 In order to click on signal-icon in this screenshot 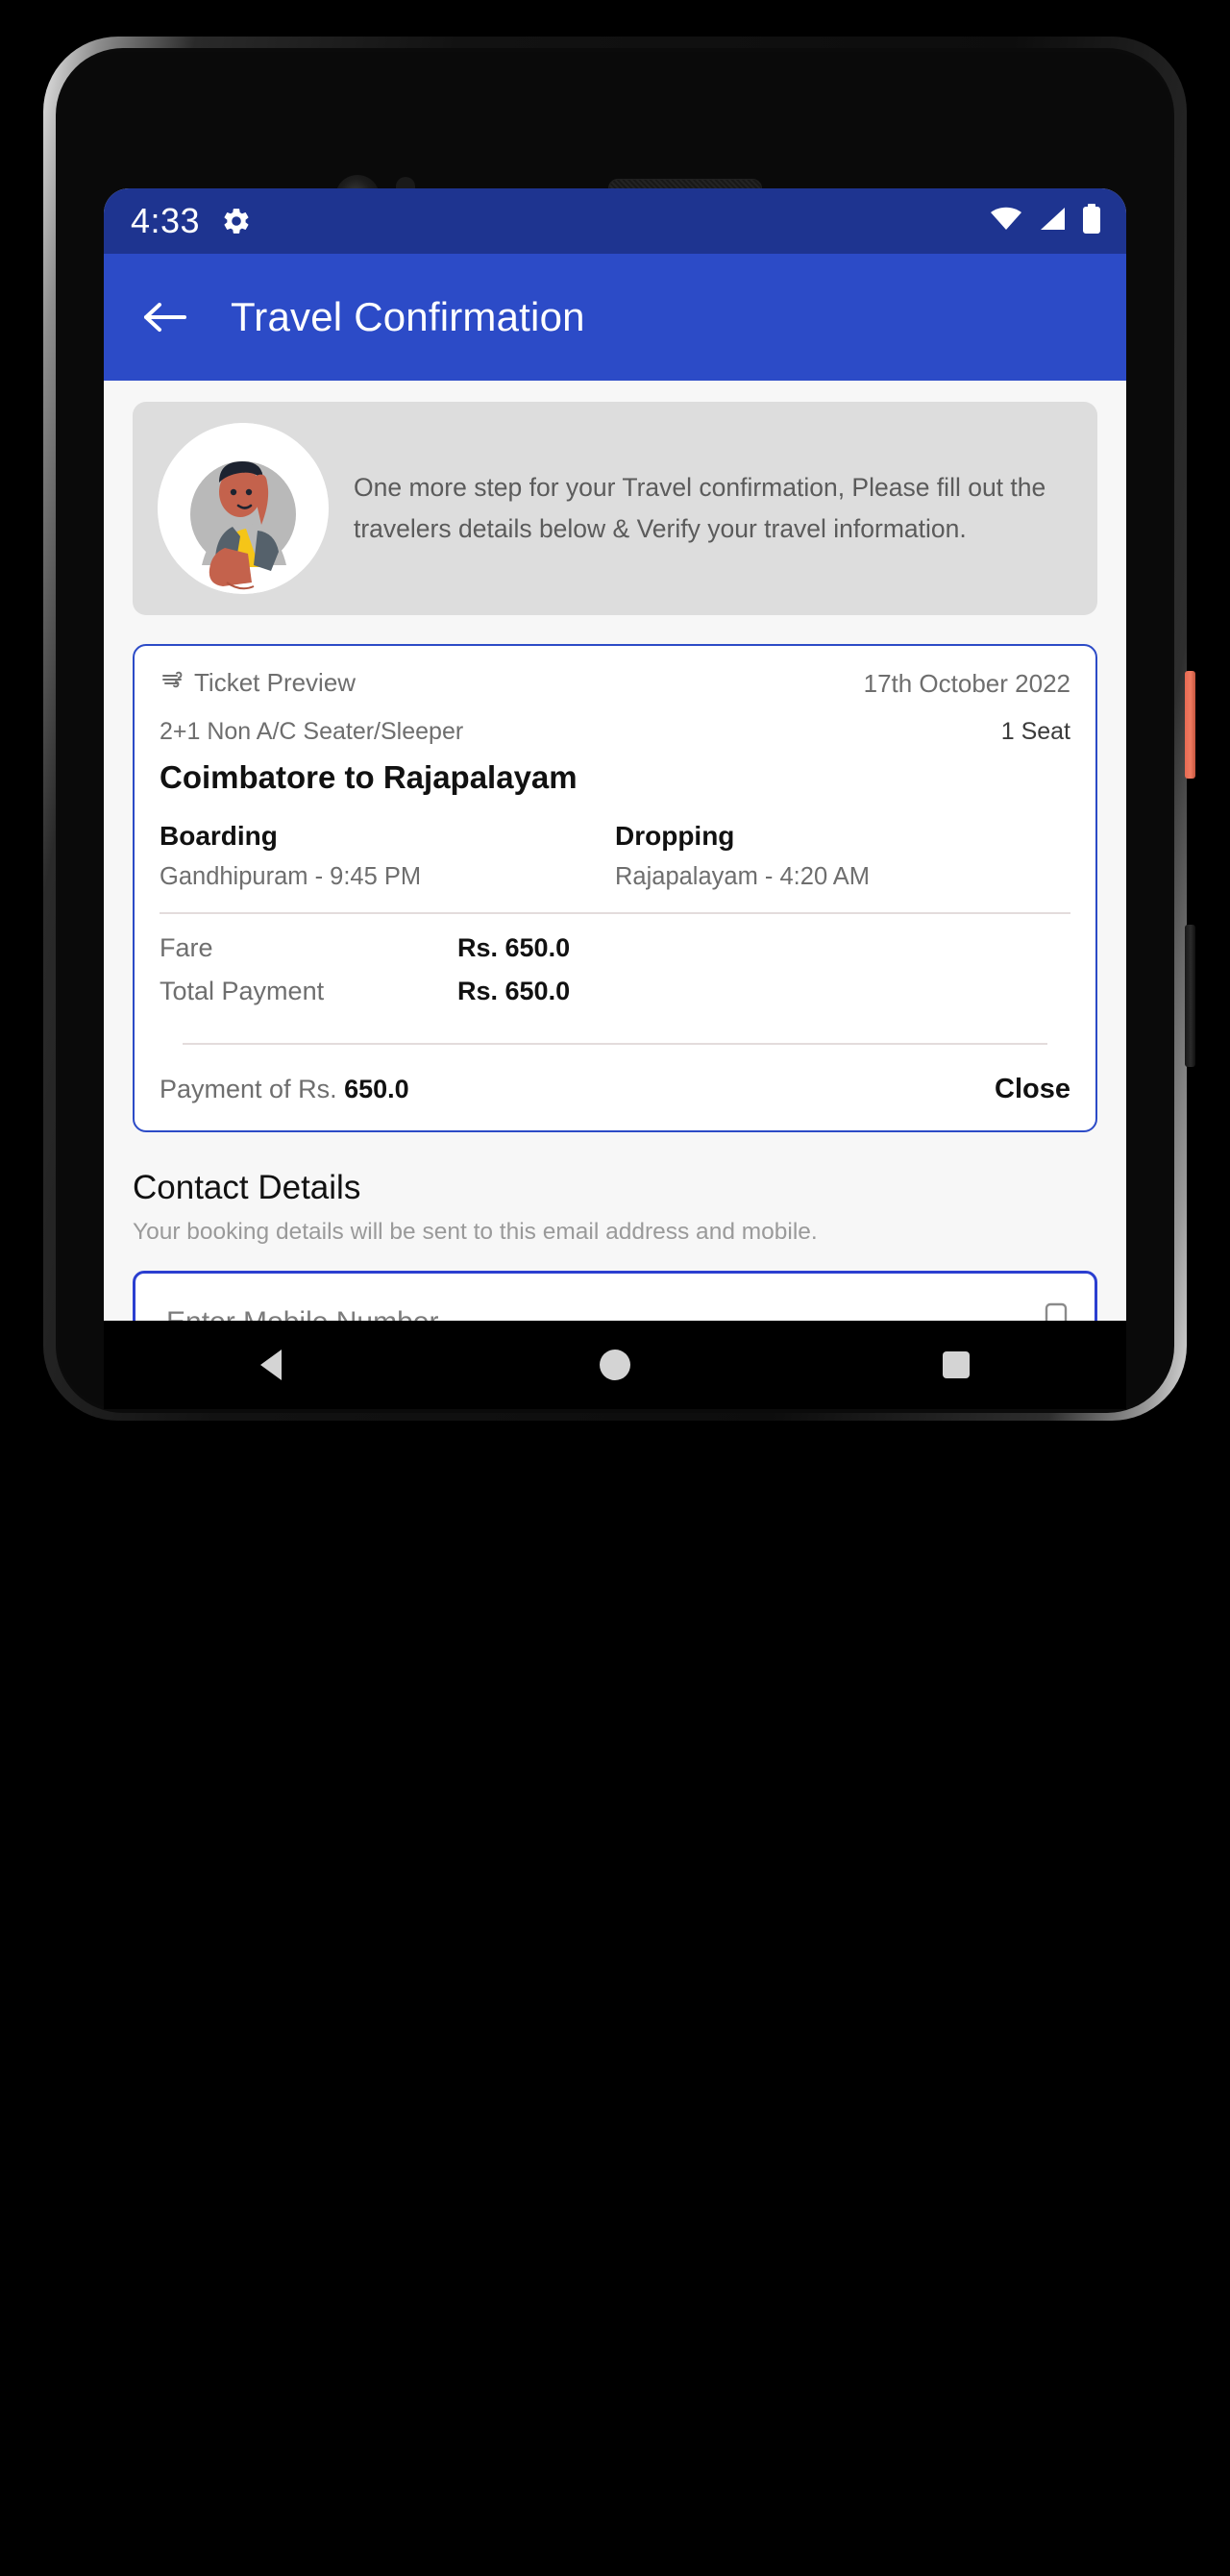, I will do `click(1053, 222)`.